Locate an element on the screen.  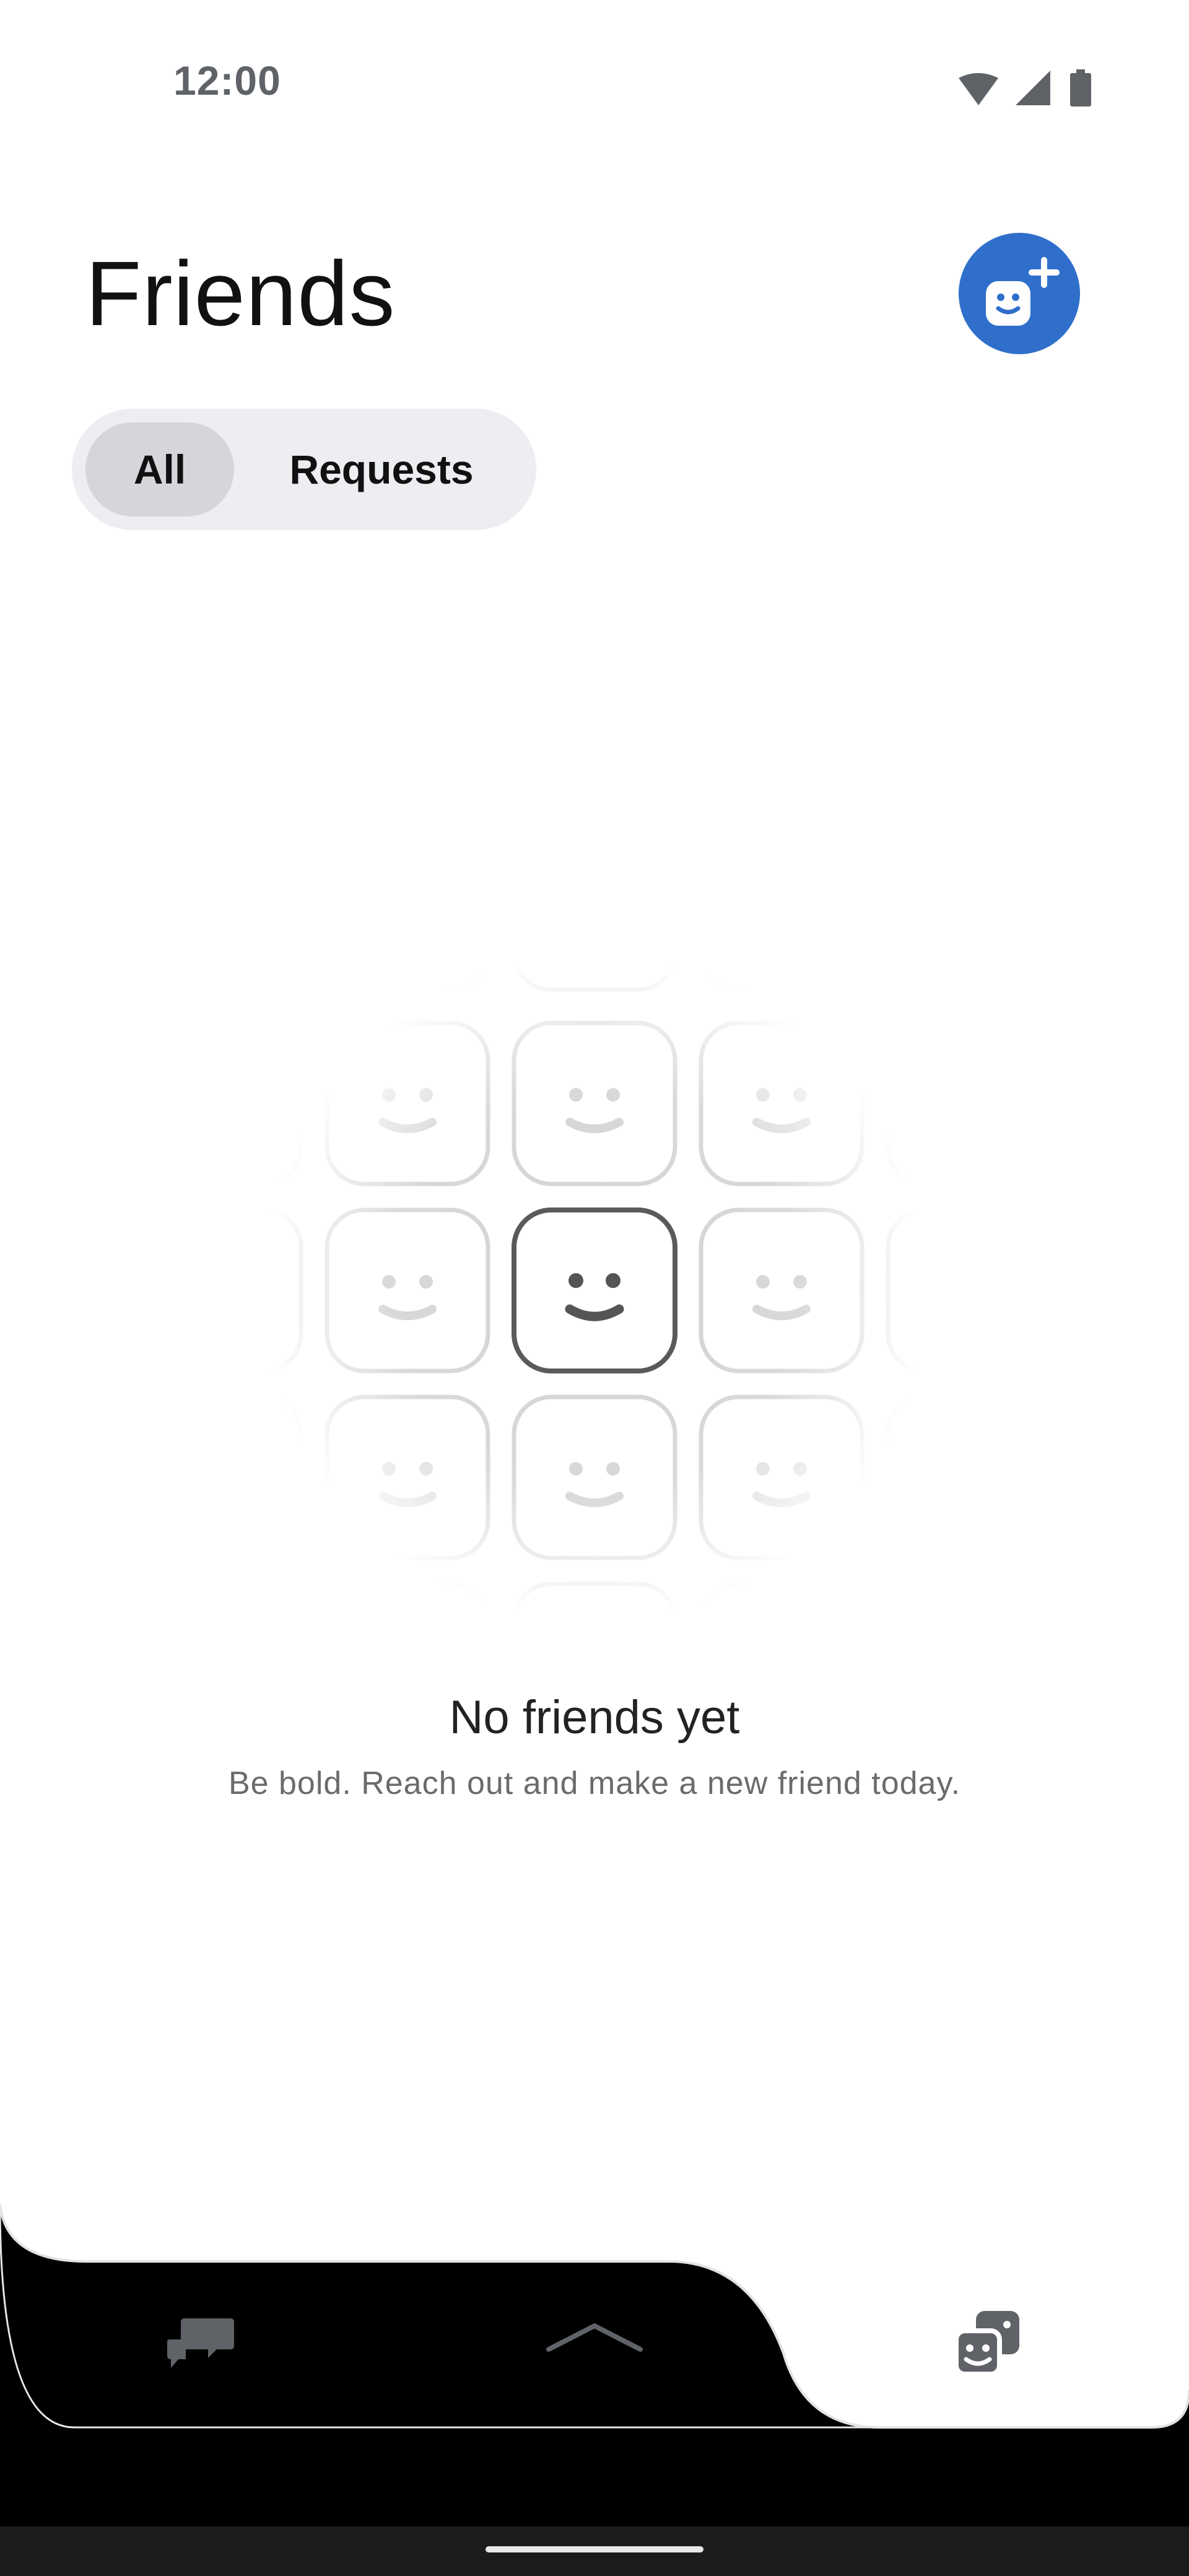
wifi-icon is located at coordinates (978, 89).